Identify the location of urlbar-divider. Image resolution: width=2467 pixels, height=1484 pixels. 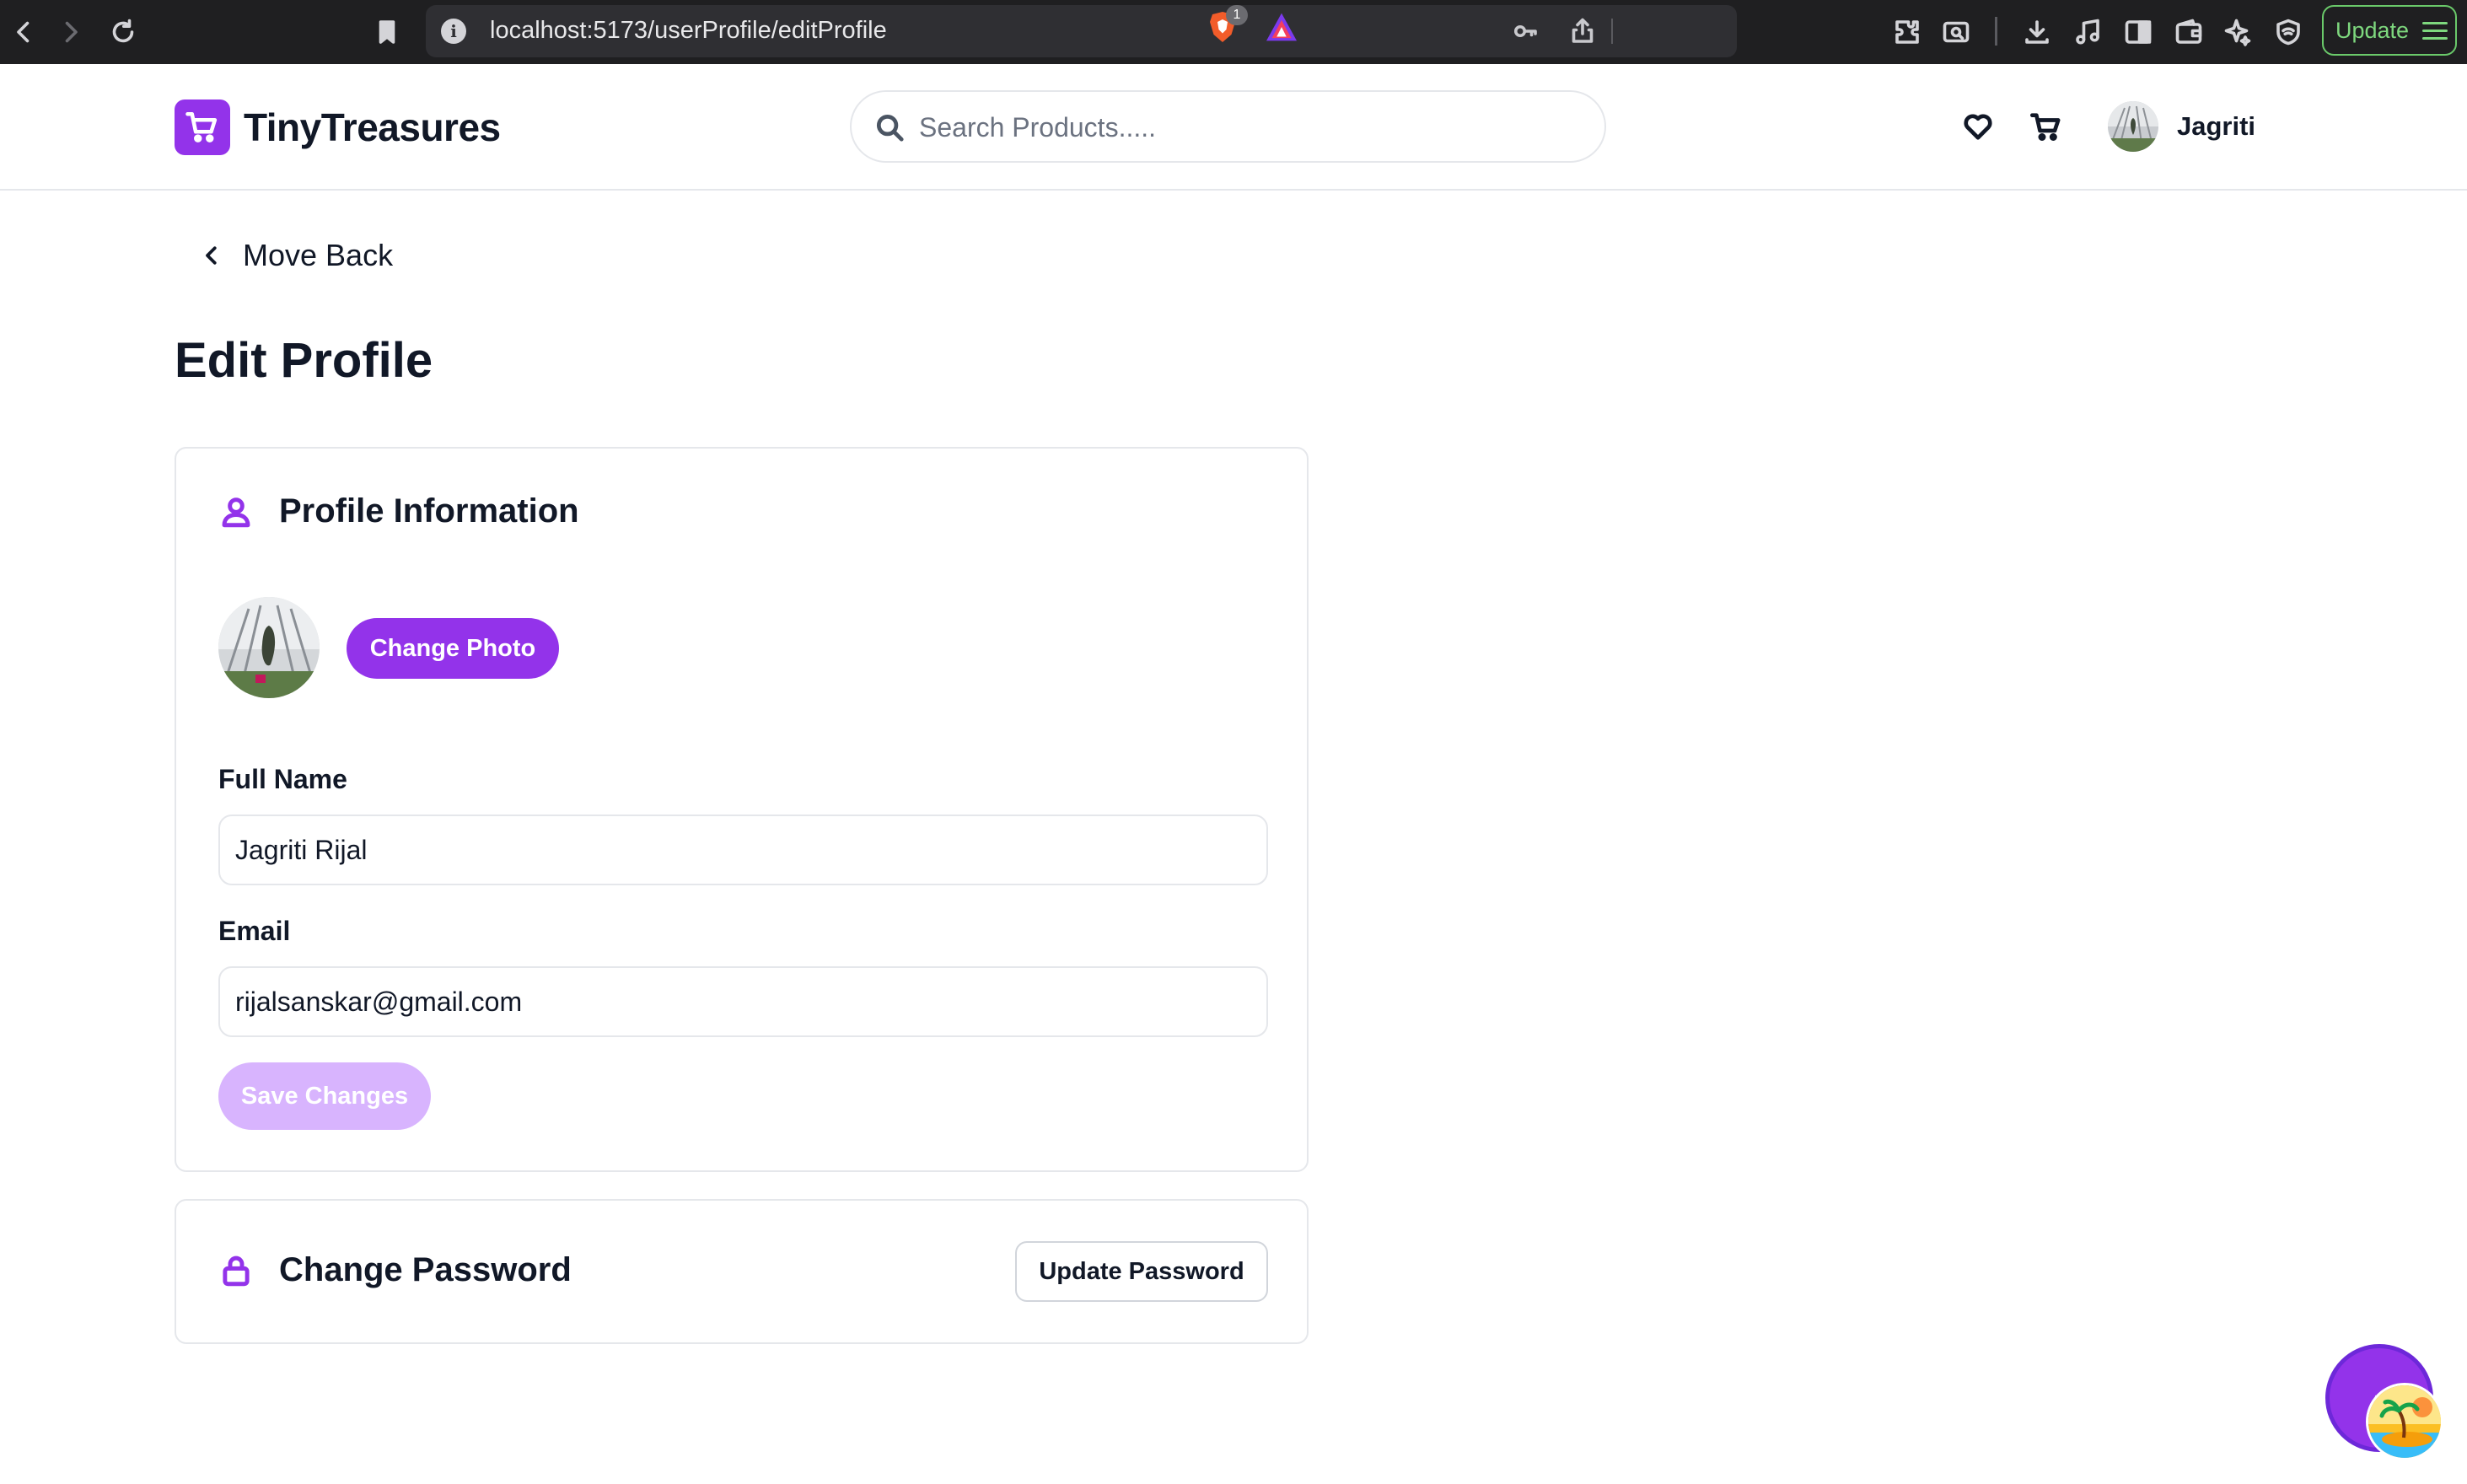
(1612, 31).